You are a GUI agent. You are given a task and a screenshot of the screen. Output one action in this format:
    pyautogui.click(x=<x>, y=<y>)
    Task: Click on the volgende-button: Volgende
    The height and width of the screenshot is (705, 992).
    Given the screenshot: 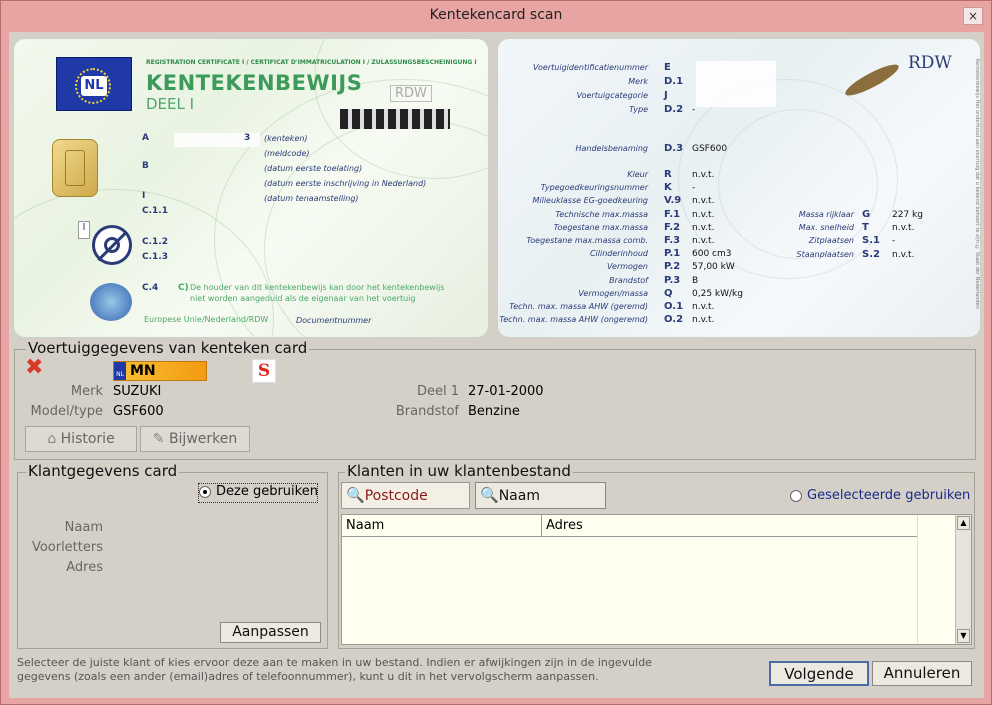 What is the action you would take?
    pyautogui.click(x=819, y=673)
    